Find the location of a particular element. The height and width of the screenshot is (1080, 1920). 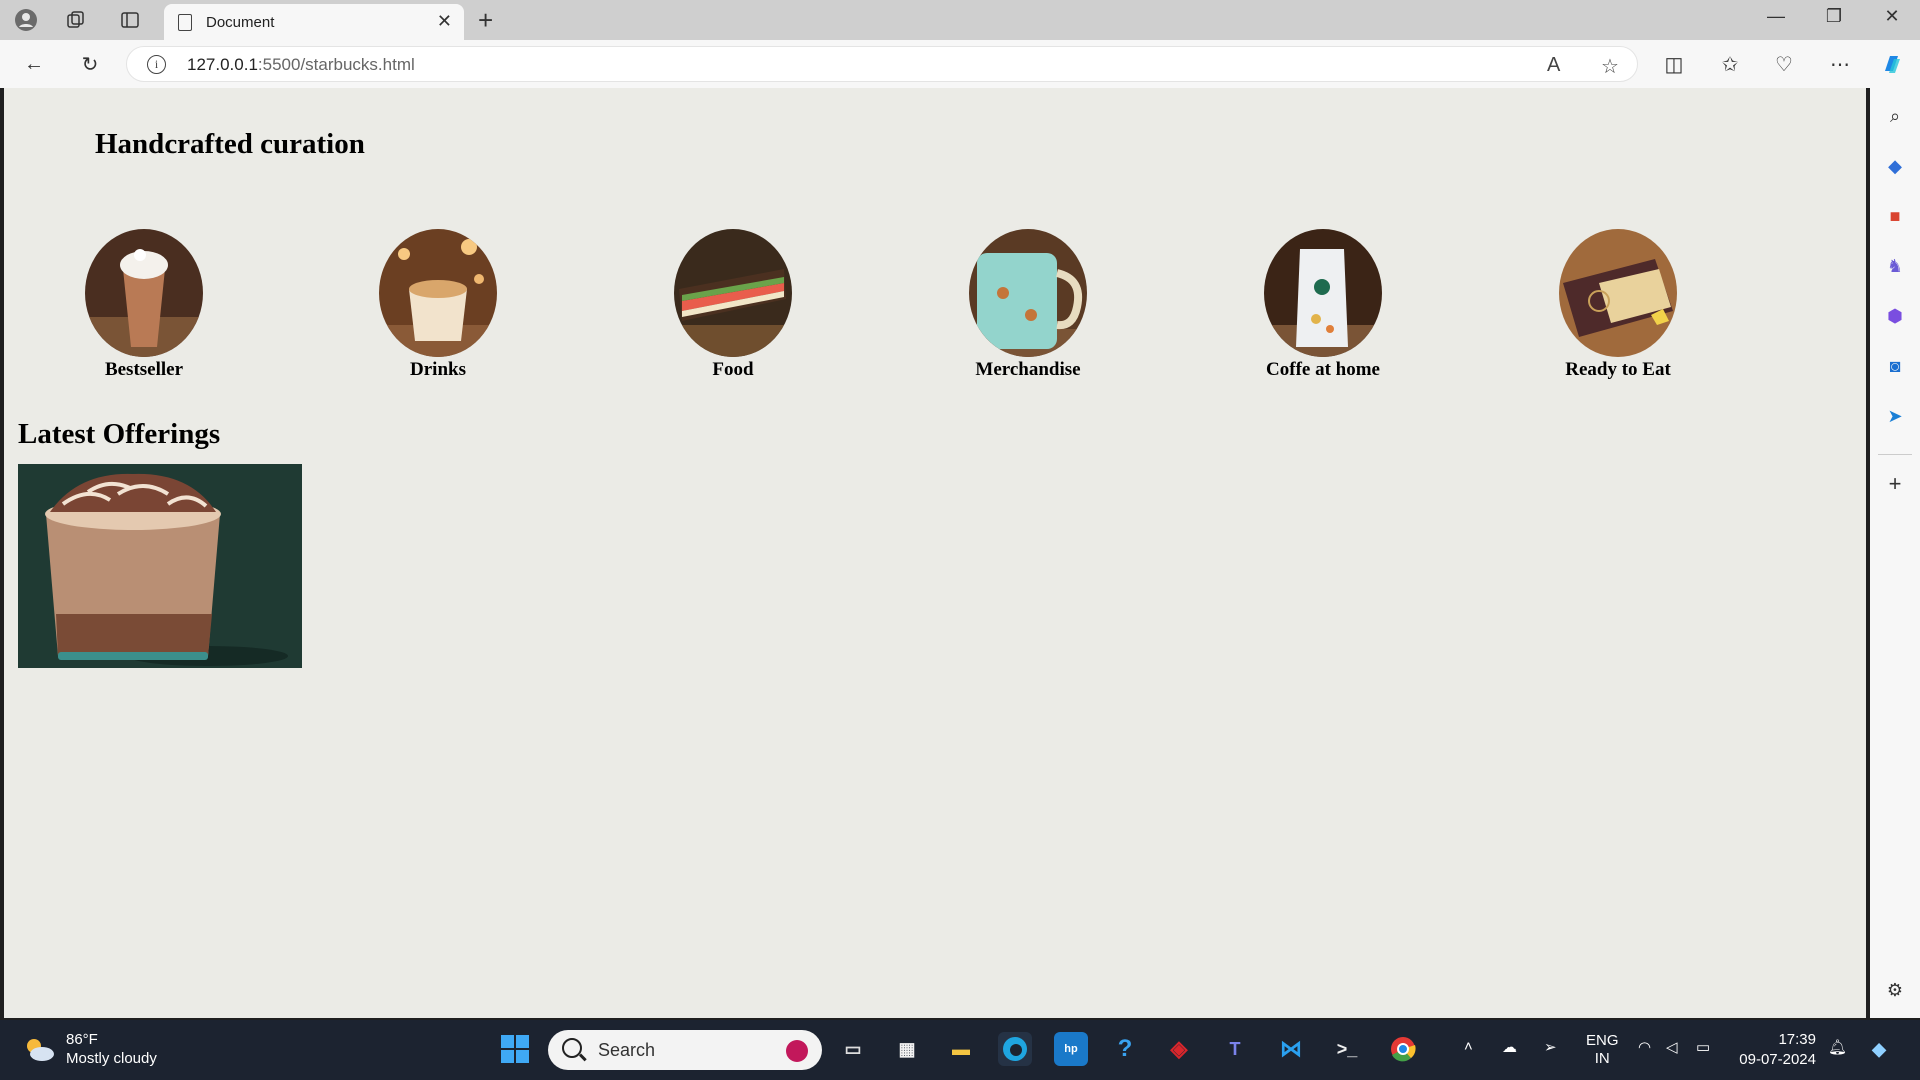

site-info-icon: i is located at coordinates (156, 64).